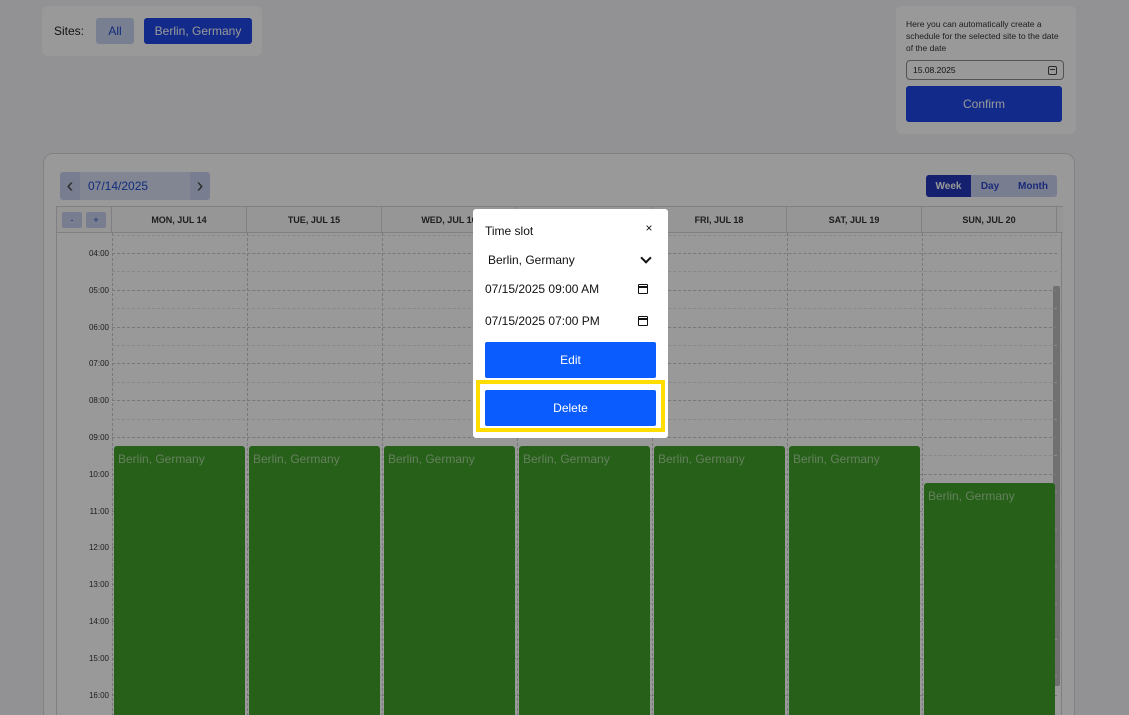 The width and height of the screenshot is (1129, 715). Describe the element at coordinates (646, 258) in the screenshot. I see `chevron-down-icon` at that location.